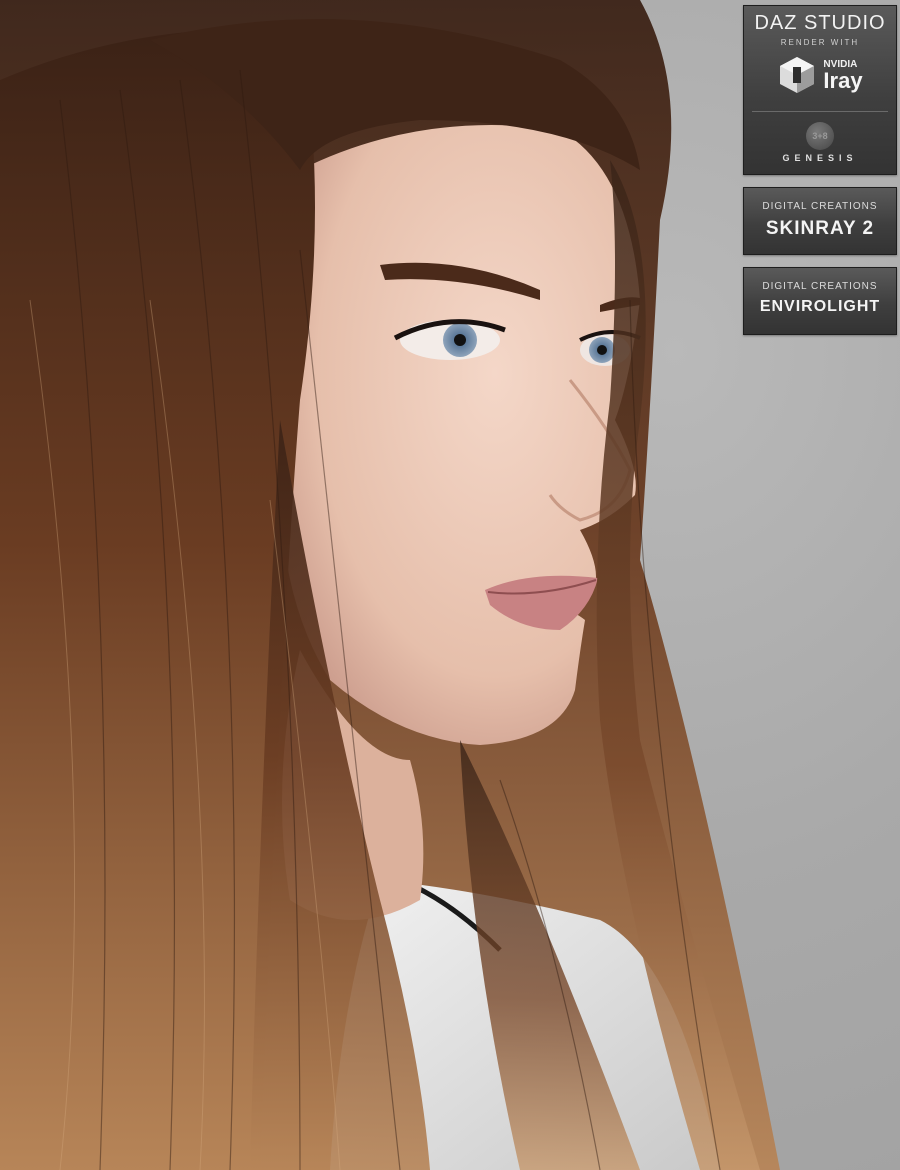  I want to click on nvidia-cube-icon, so click(797, 75).